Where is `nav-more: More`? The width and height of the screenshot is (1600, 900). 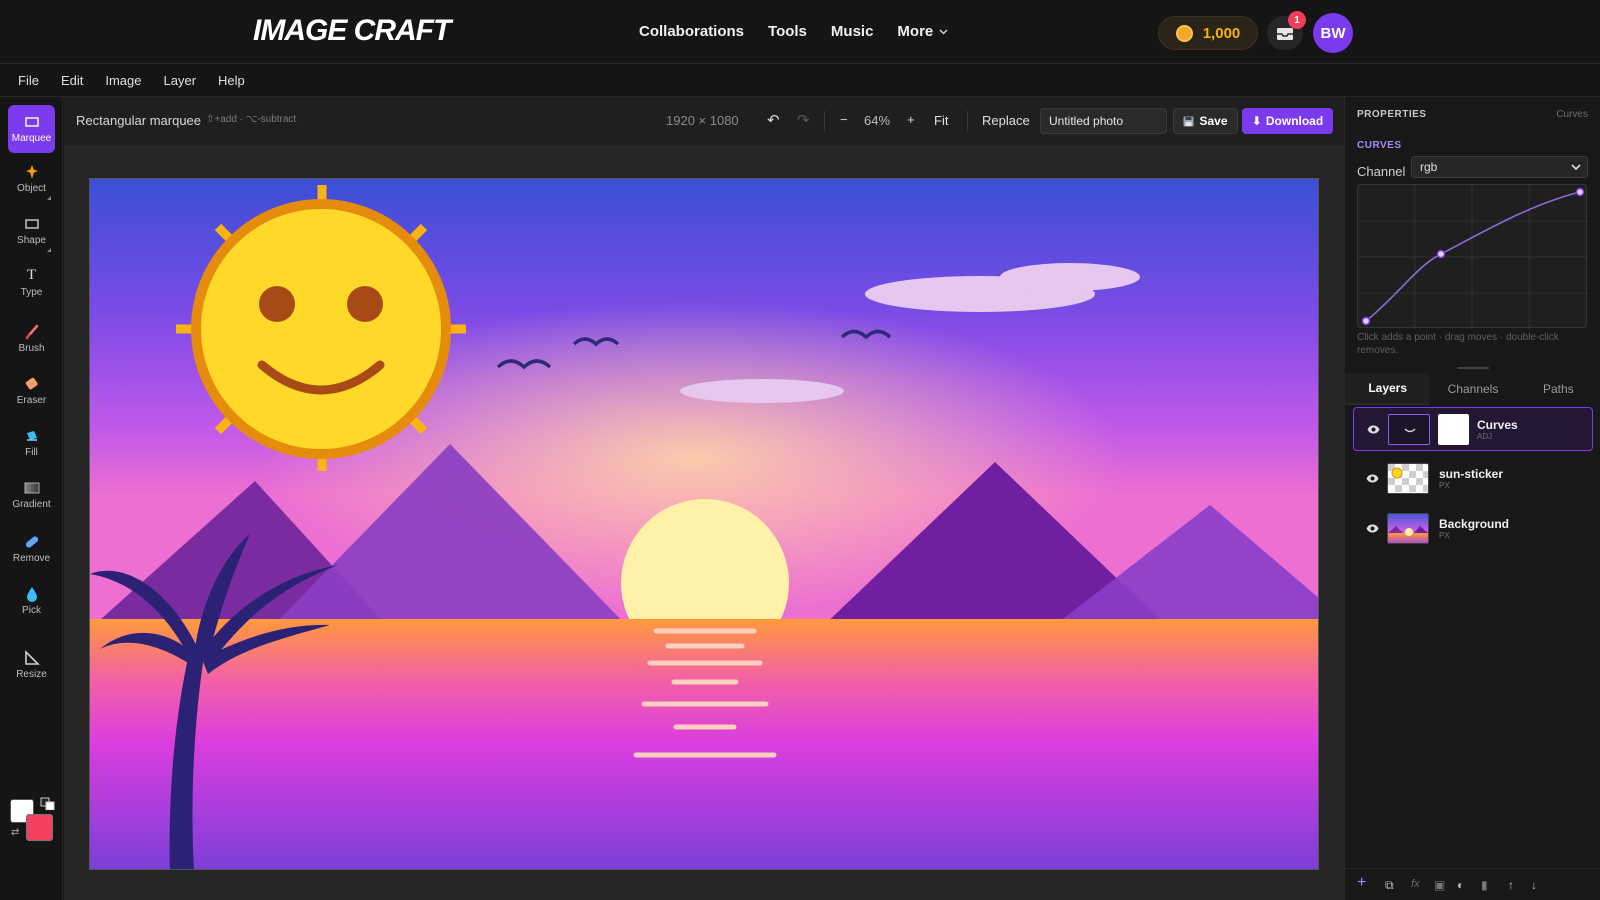
nav-more: More is located at coordinates (922, 31).